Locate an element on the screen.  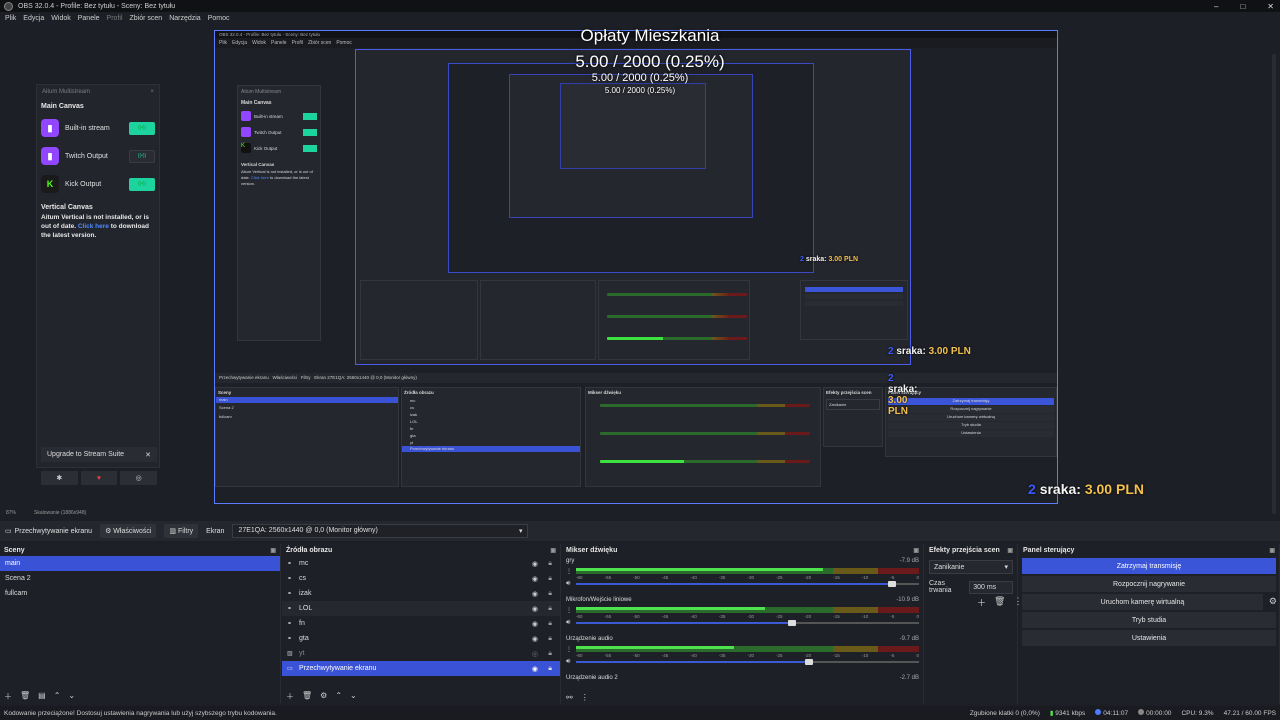
source-item: ⚭ cs ◉ 🔒︎ is located at coordinates (421, 578).